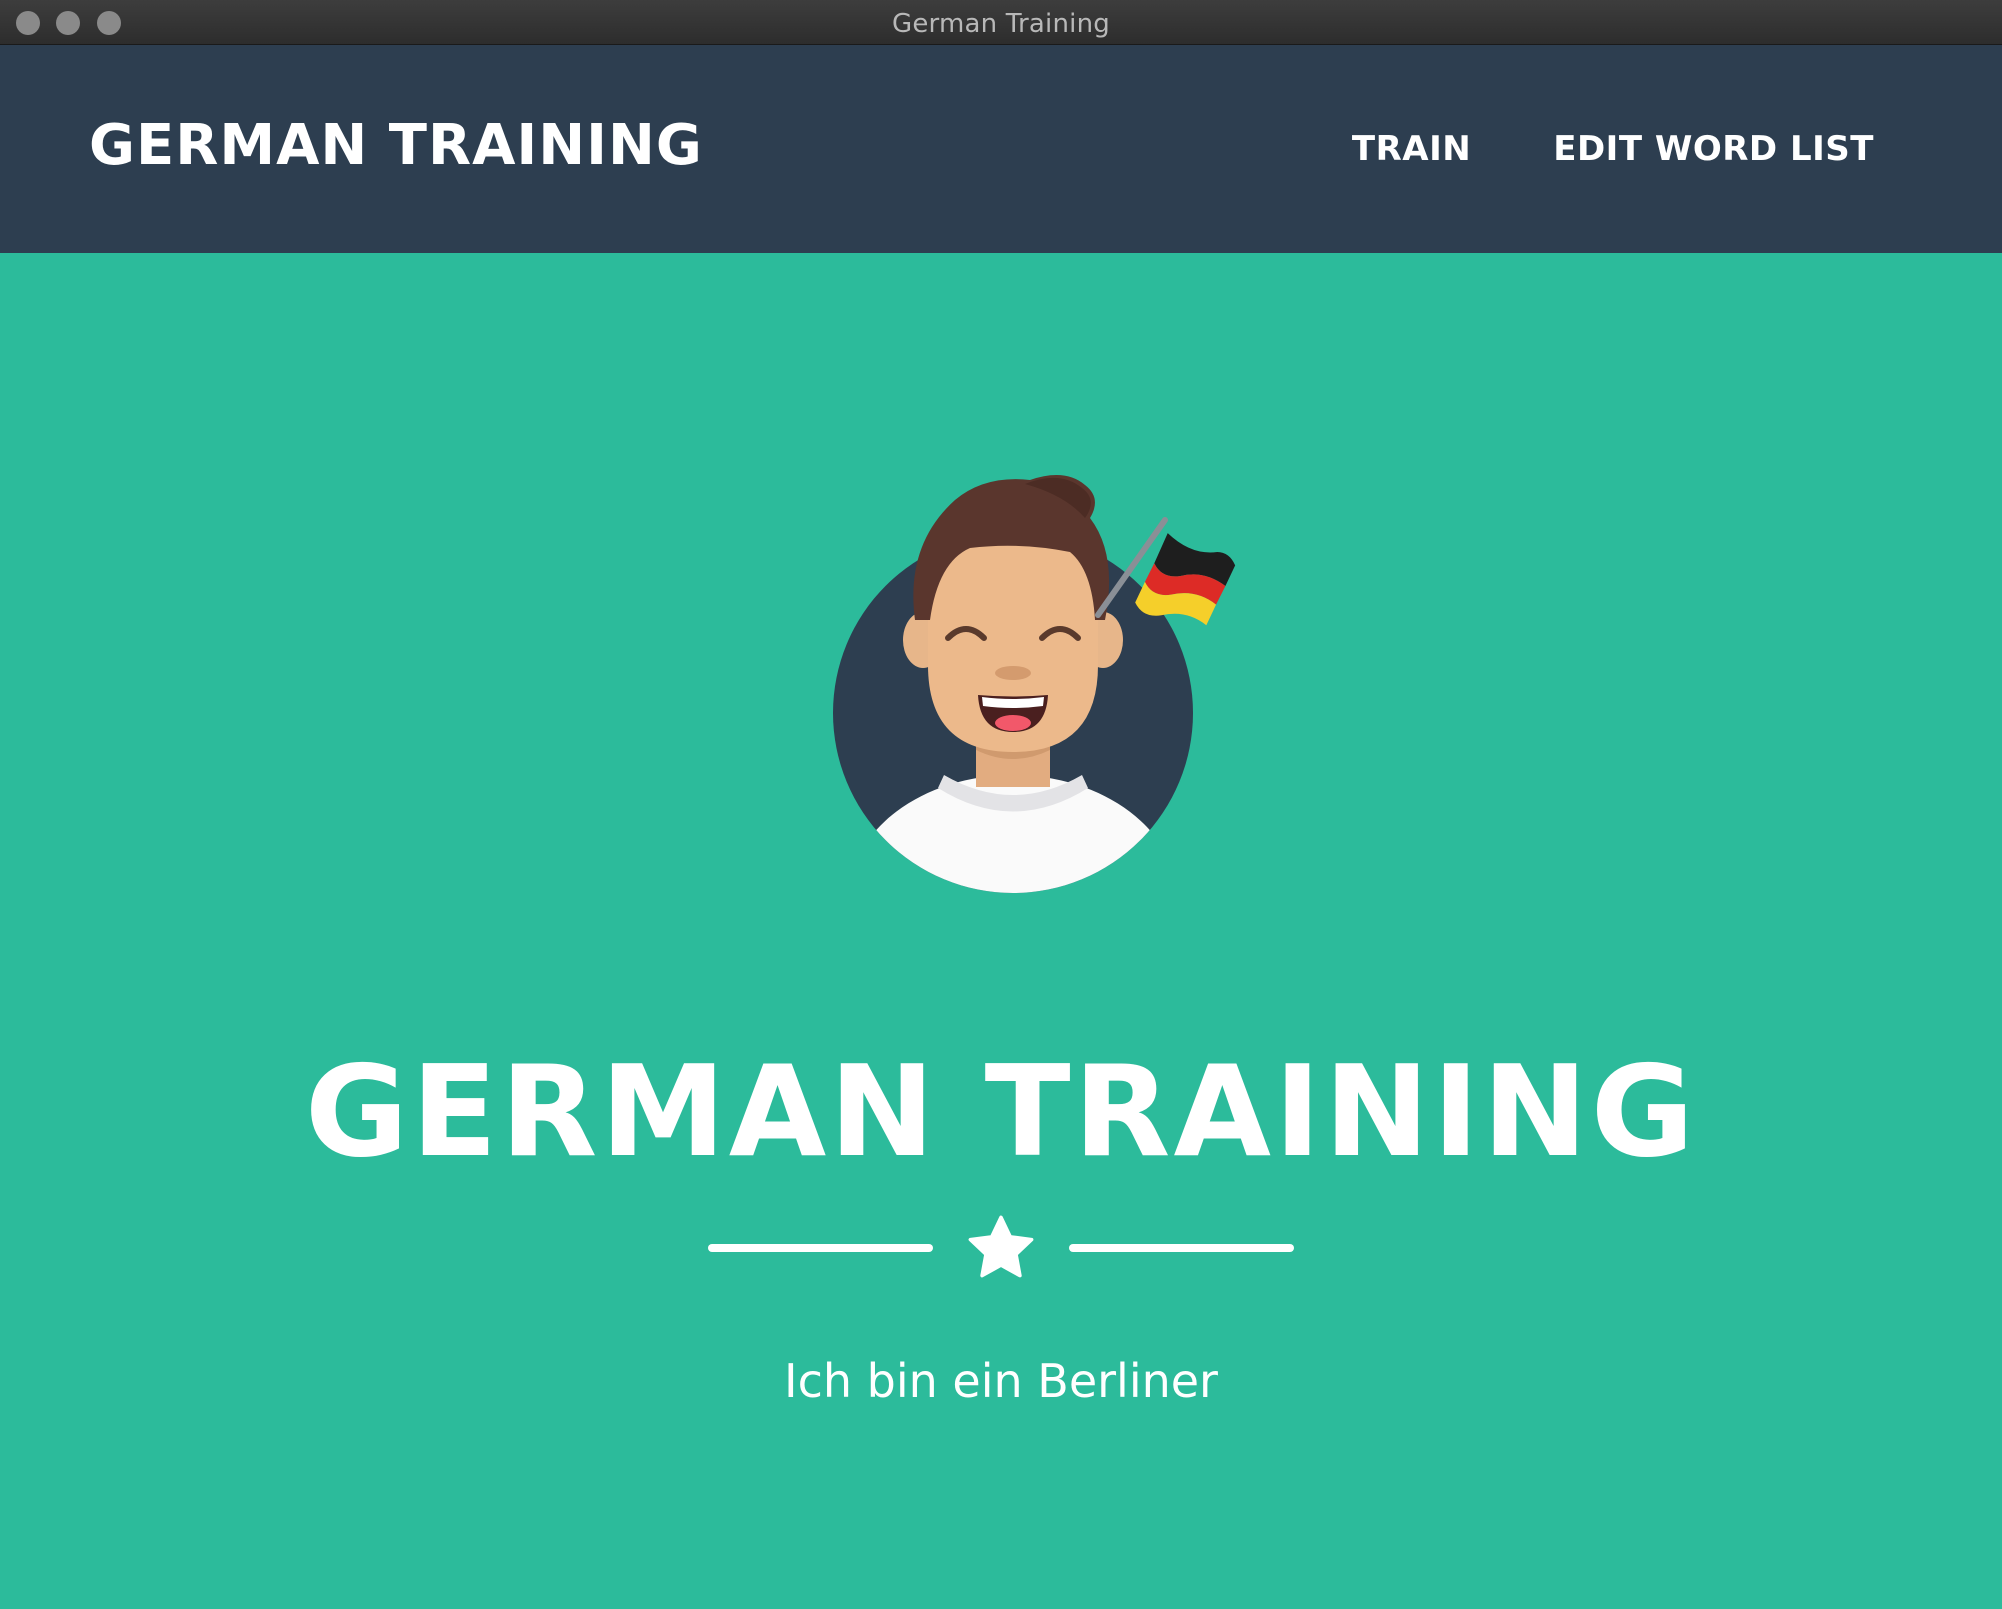  Describe the element at coordinates (1001, 149) in the screenshot. I see `navbar: GERMAN TRAINING TRAIN EDIT WORD LIST` at that location.